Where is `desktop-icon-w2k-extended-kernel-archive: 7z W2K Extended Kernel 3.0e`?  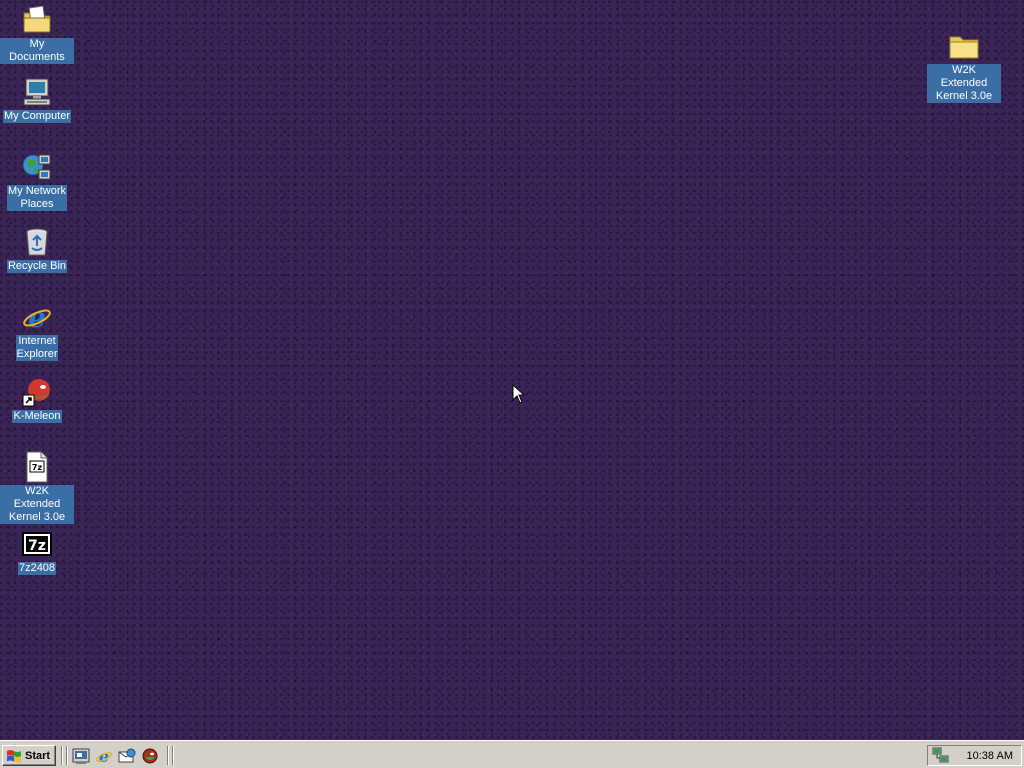
desktop-icon-w2k-extended-kernel-archive: 7z W2K Extended Kernel 3.0e is located at coordinates (37, 487).